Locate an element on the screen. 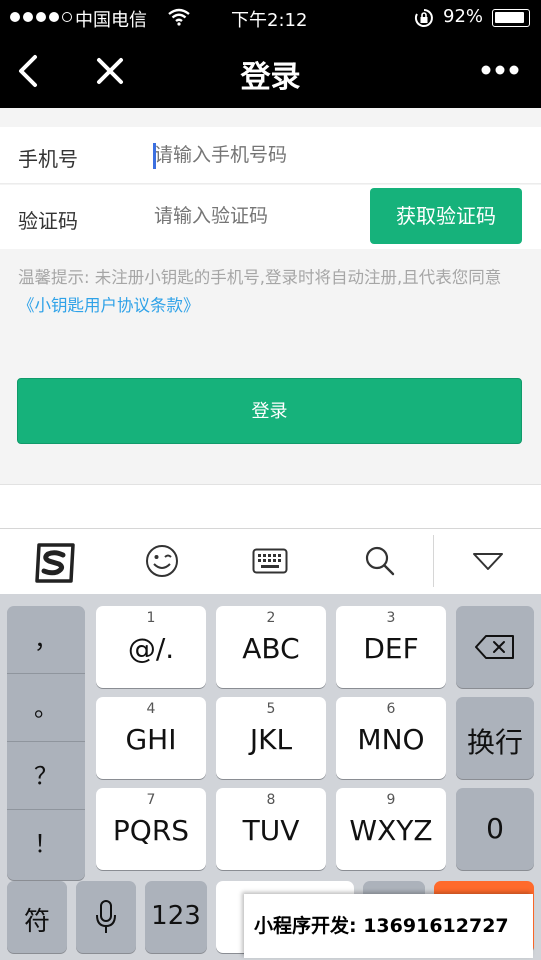 The image size is (541, 960). battery-icon is located at coordinates (511, 18).